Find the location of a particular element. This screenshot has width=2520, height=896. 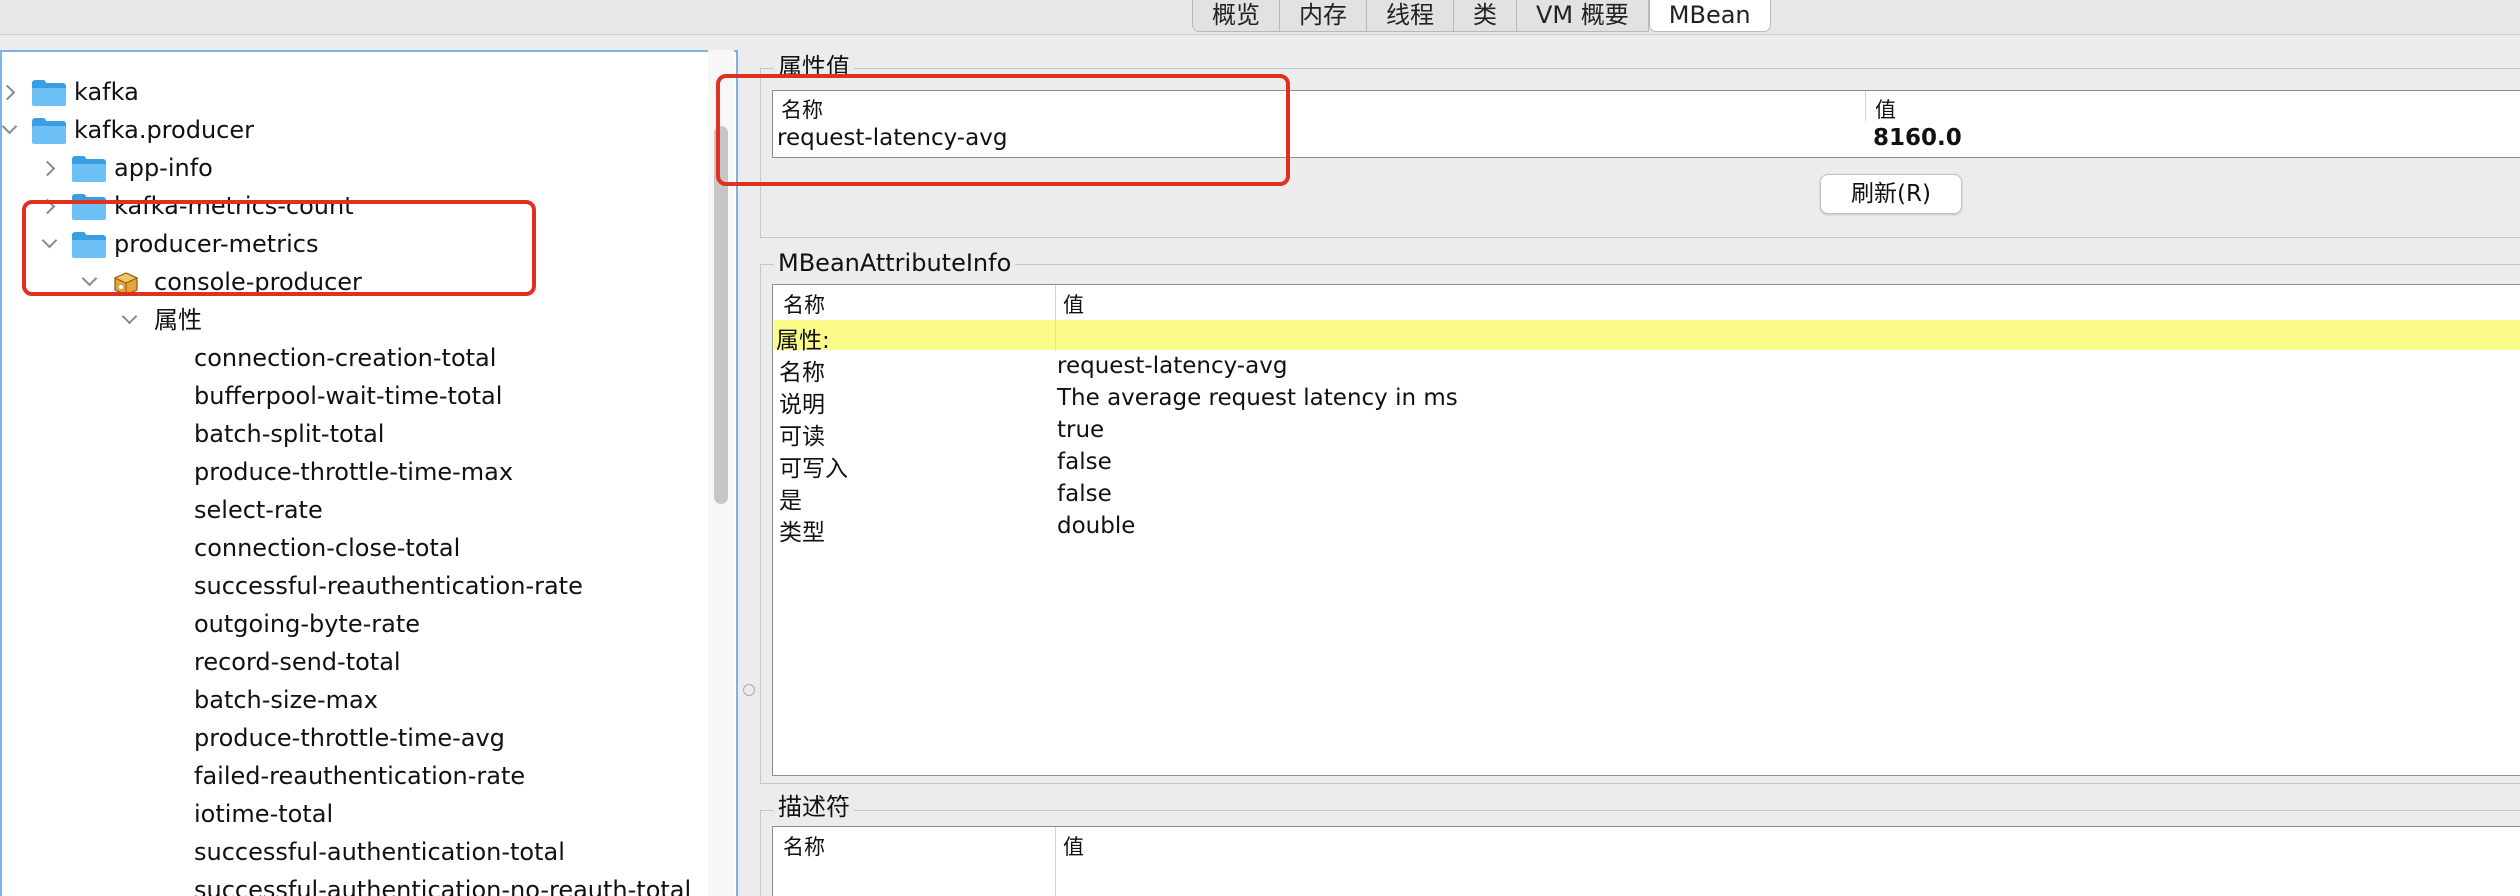

attribute-leaf-label: successful-reauthentication-rate is located at coordinates (388, 586).